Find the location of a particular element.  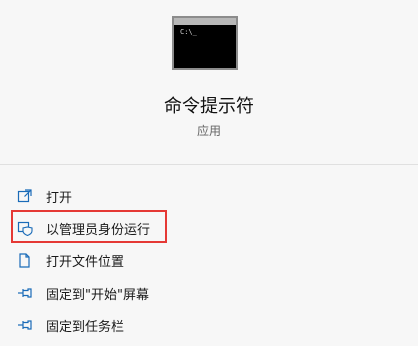

menu-item-open-file-location: 打开文件位置 is located at coordinates (70, 260).